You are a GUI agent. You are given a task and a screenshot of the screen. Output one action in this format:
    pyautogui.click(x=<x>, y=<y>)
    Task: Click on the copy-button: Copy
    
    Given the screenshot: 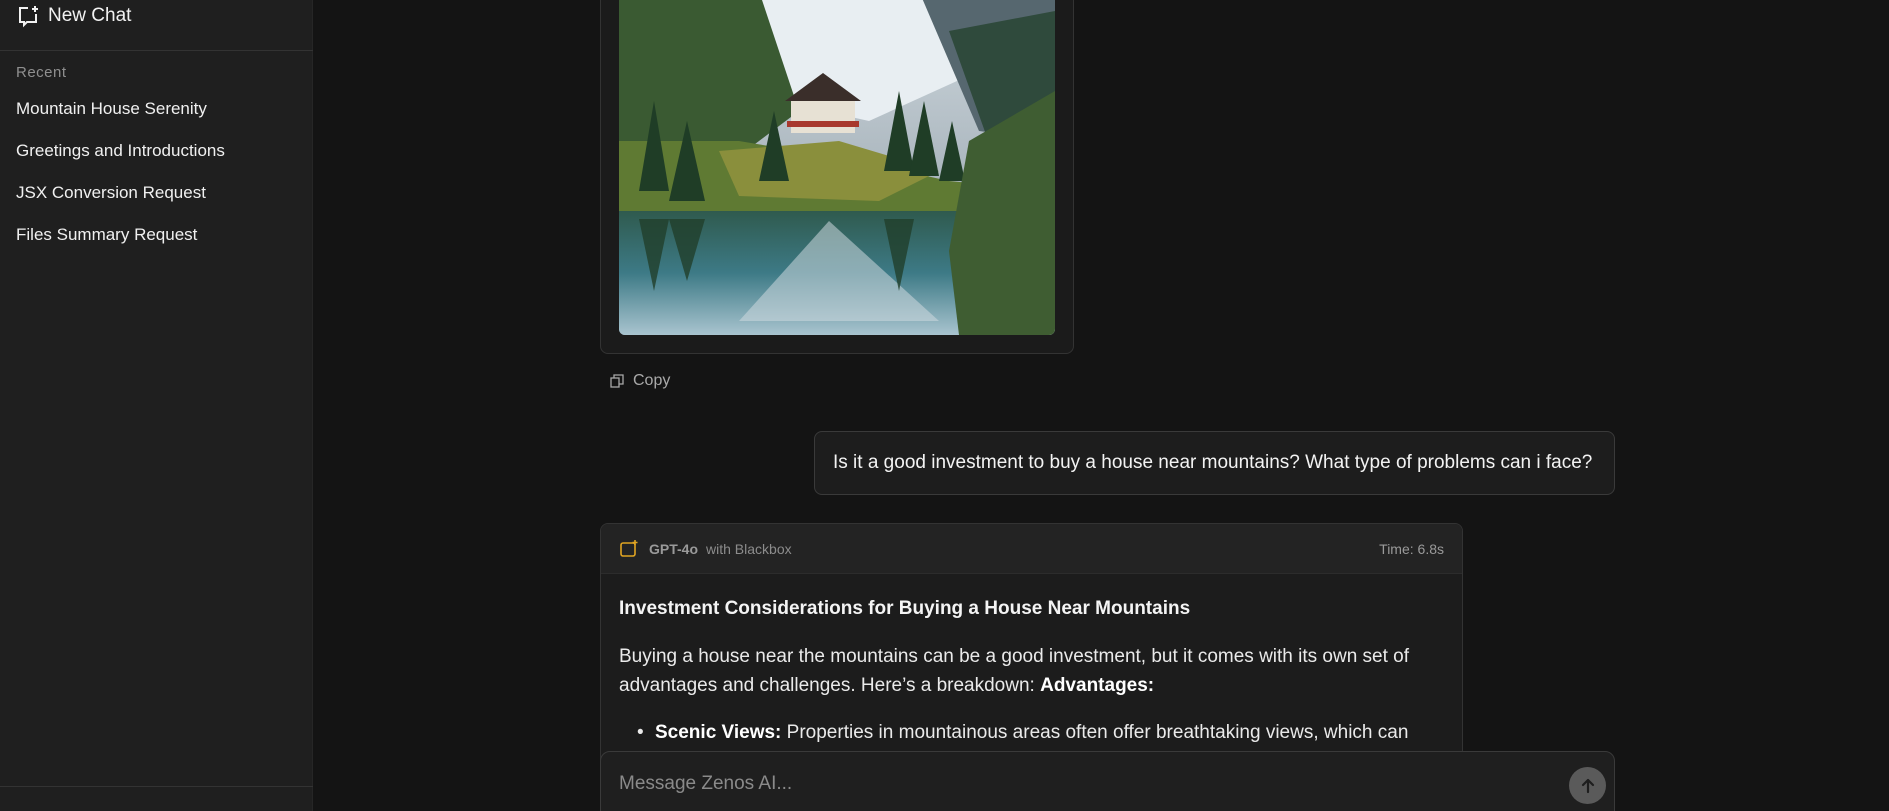 What is the action you would take?
    pyautogui.click(x=639, y=381)
    